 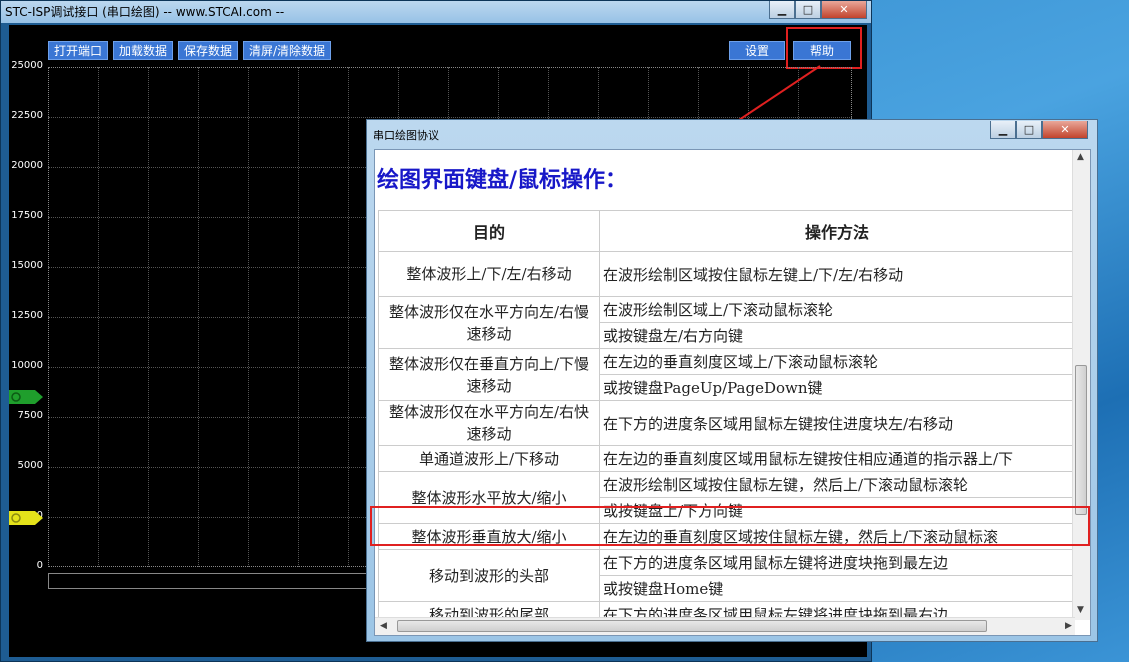 What do you see at coordinates (489, 575) in the screenshot?
I see `goal-cell: 移动到波形的头部` at bounding box center [489, 575].